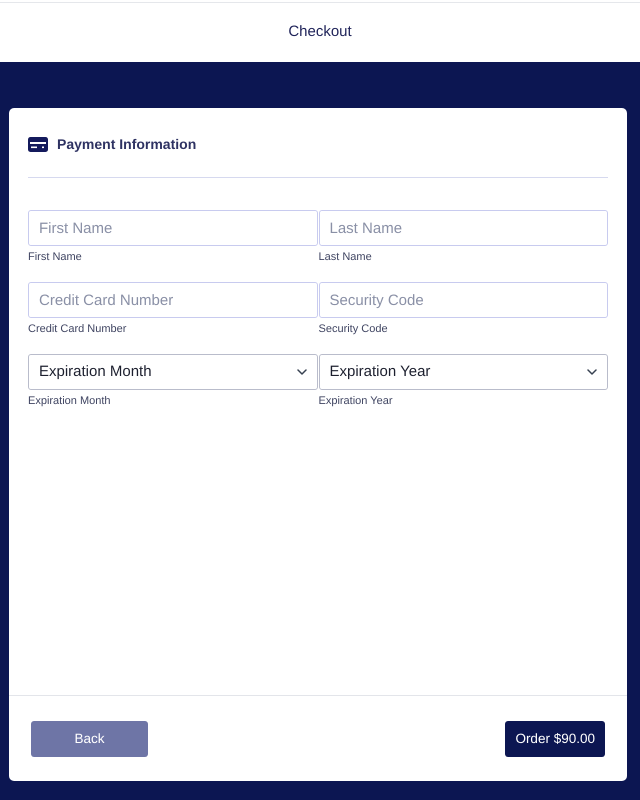 This screenshot has height=800, width=640. I want to click on page-title: Checkout, so click(320, 32).